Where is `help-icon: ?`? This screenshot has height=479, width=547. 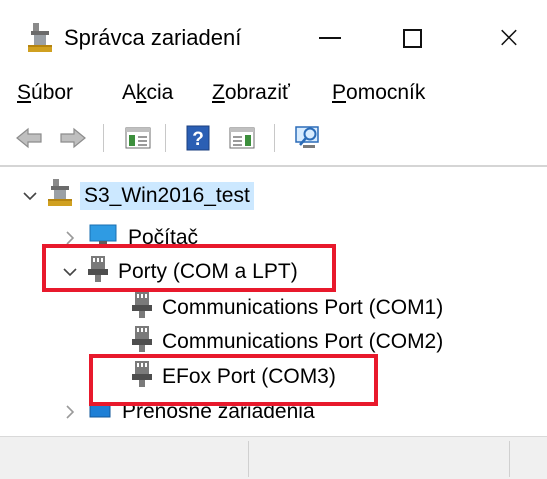
help-icon: ? is located at coordinates (198, 138).